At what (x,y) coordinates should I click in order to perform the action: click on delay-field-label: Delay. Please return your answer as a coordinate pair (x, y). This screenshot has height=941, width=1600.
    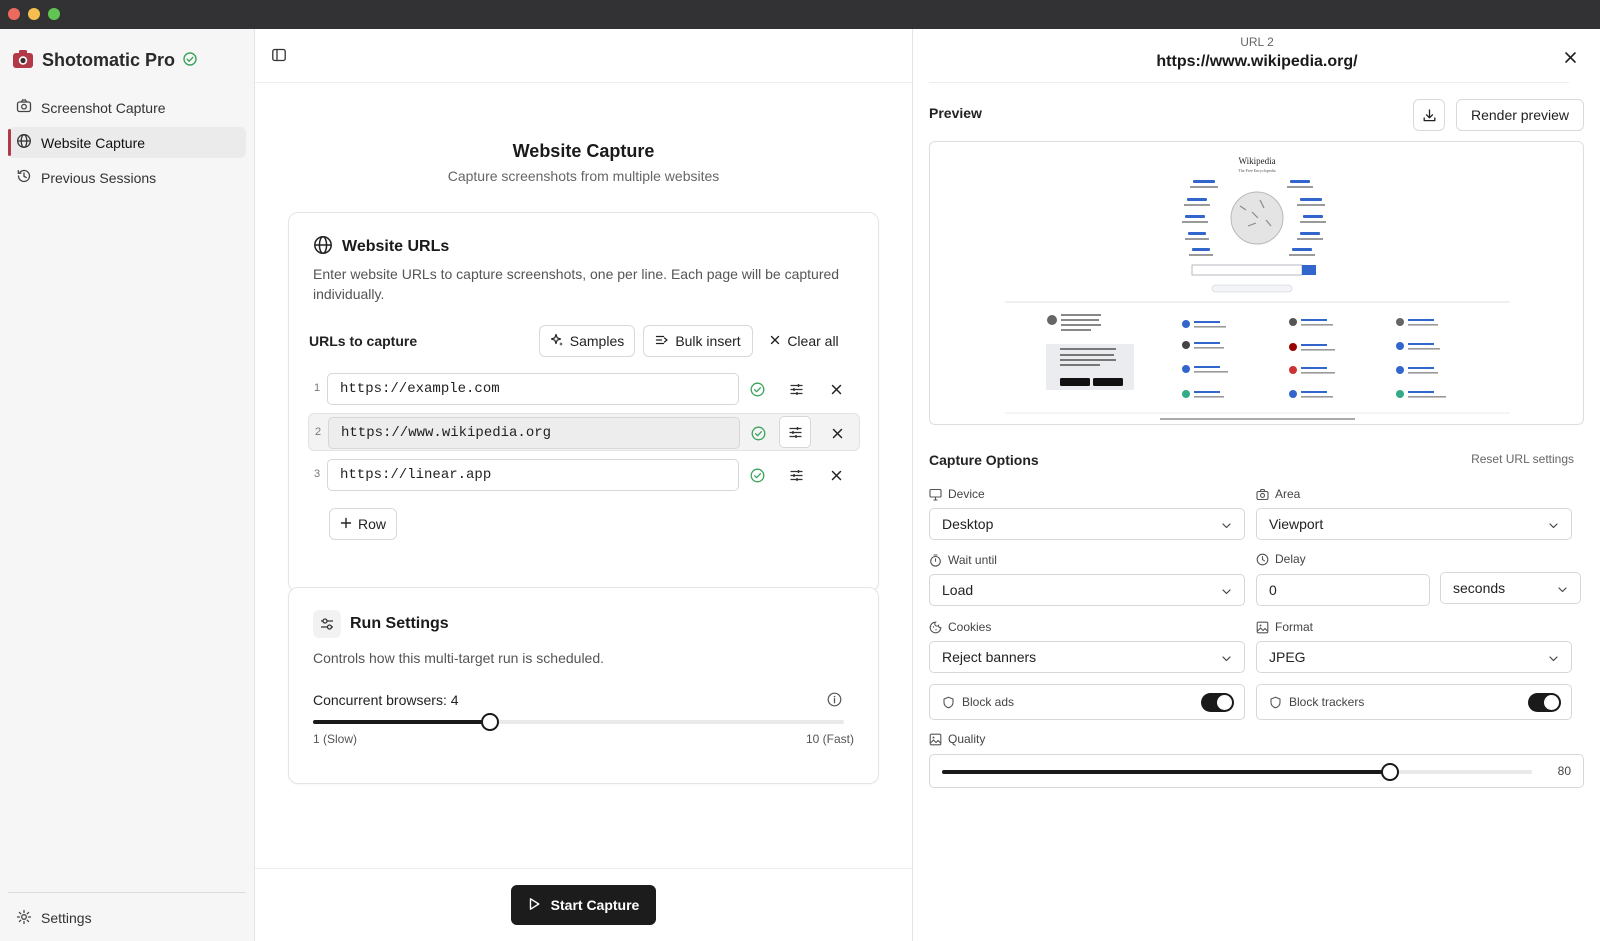
    Looking at the image, I should click on (1281, 559).